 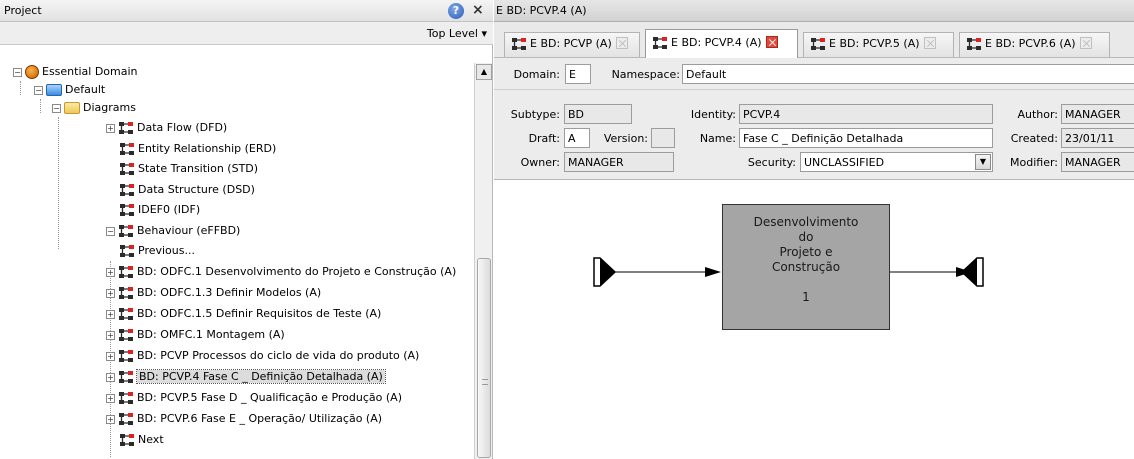 What do you see at coordinates (874, 43) in the screenshot?
I see `tab-label: E BD: PCVP.5 (A)` at bounding box center [874, 43].